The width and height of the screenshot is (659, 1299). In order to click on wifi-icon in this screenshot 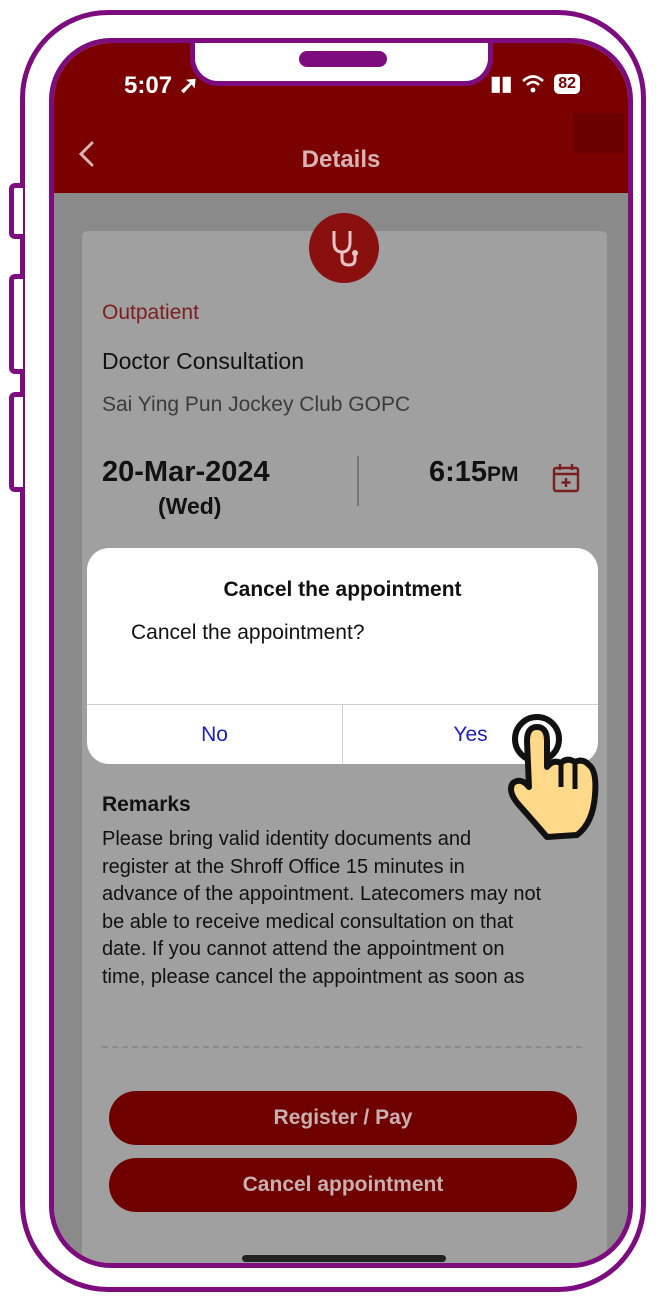, I will do `click(533, 83)`.